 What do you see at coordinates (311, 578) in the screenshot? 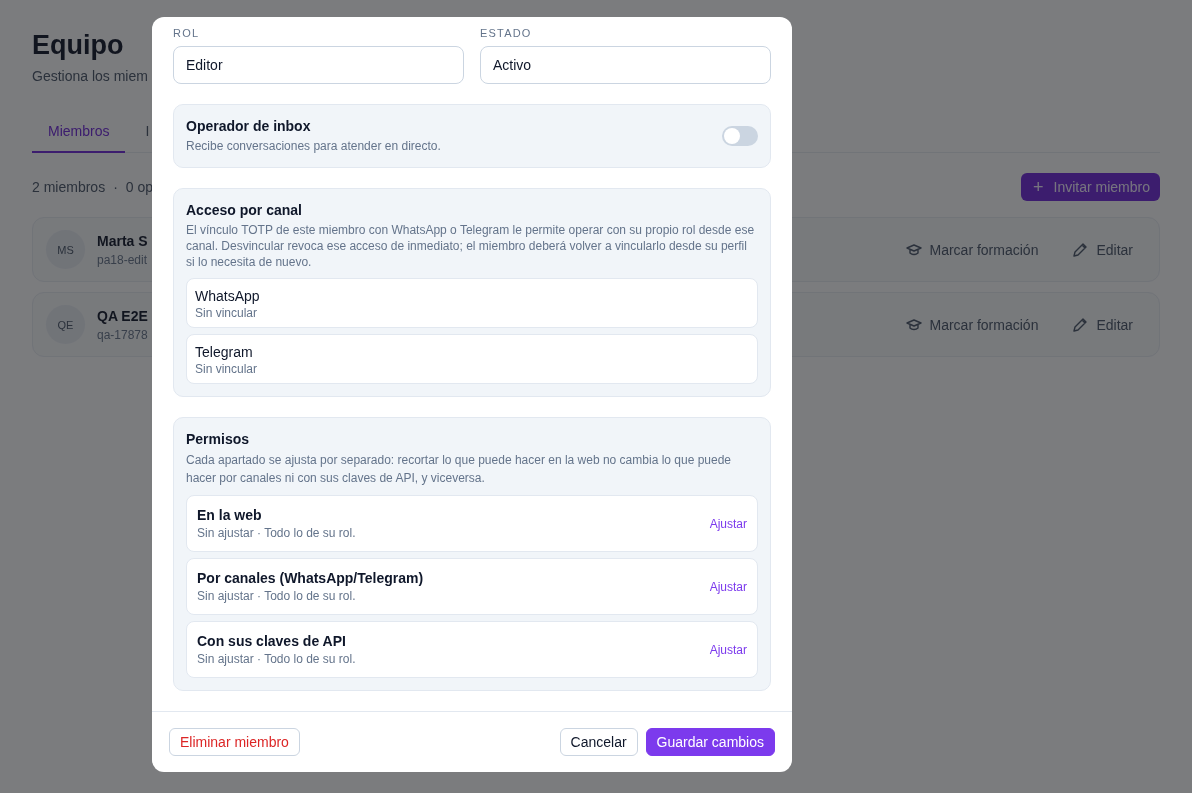
I see `permission-title: Por canales (WhatsApp/Telegram)` at bounding box center [311, 578].